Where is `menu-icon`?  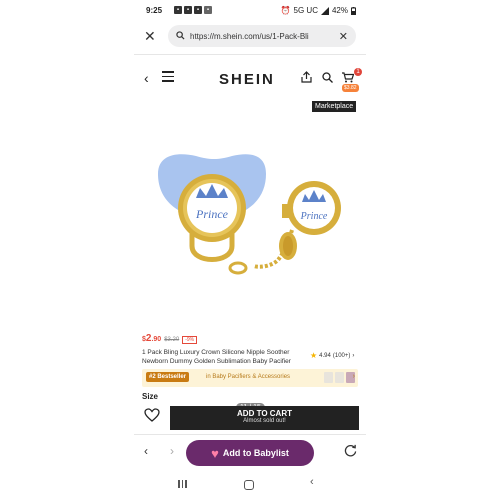 menu-icon is located at coordinates (168, 78).